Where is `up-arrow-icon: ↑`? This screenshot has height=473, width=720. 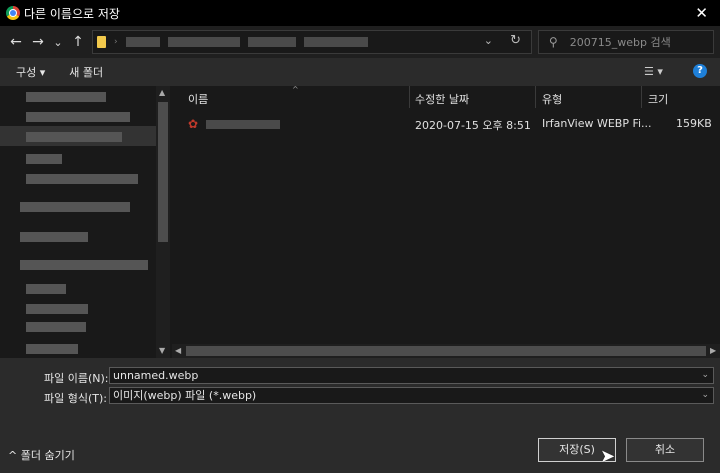 up-arrow-icon: ↑ is located at coordinates (78, 42).